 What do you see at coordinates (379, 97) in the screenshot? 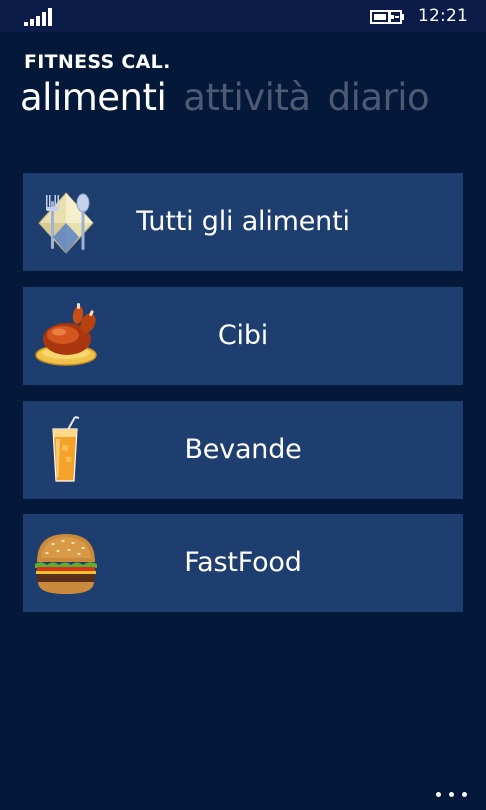
I see `tab-diario: diario` at bounding box center [379, 97].